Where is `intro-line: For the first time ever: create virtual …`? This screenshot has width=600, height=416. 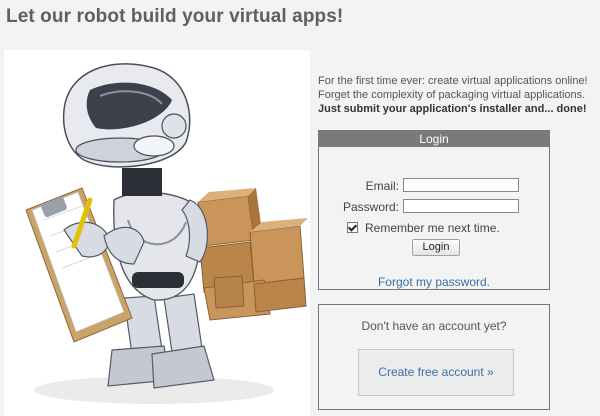
intro-line: For the first time ever: create virtual … is located at coordinates (453, 81).